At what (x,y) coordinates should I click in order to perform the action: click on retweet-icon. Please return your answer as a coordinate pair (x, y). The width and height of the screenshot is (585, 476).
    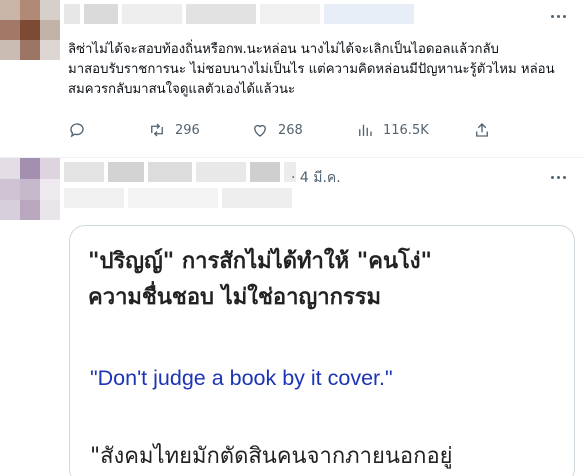
    Looking at the image, I should click on (157, 130).